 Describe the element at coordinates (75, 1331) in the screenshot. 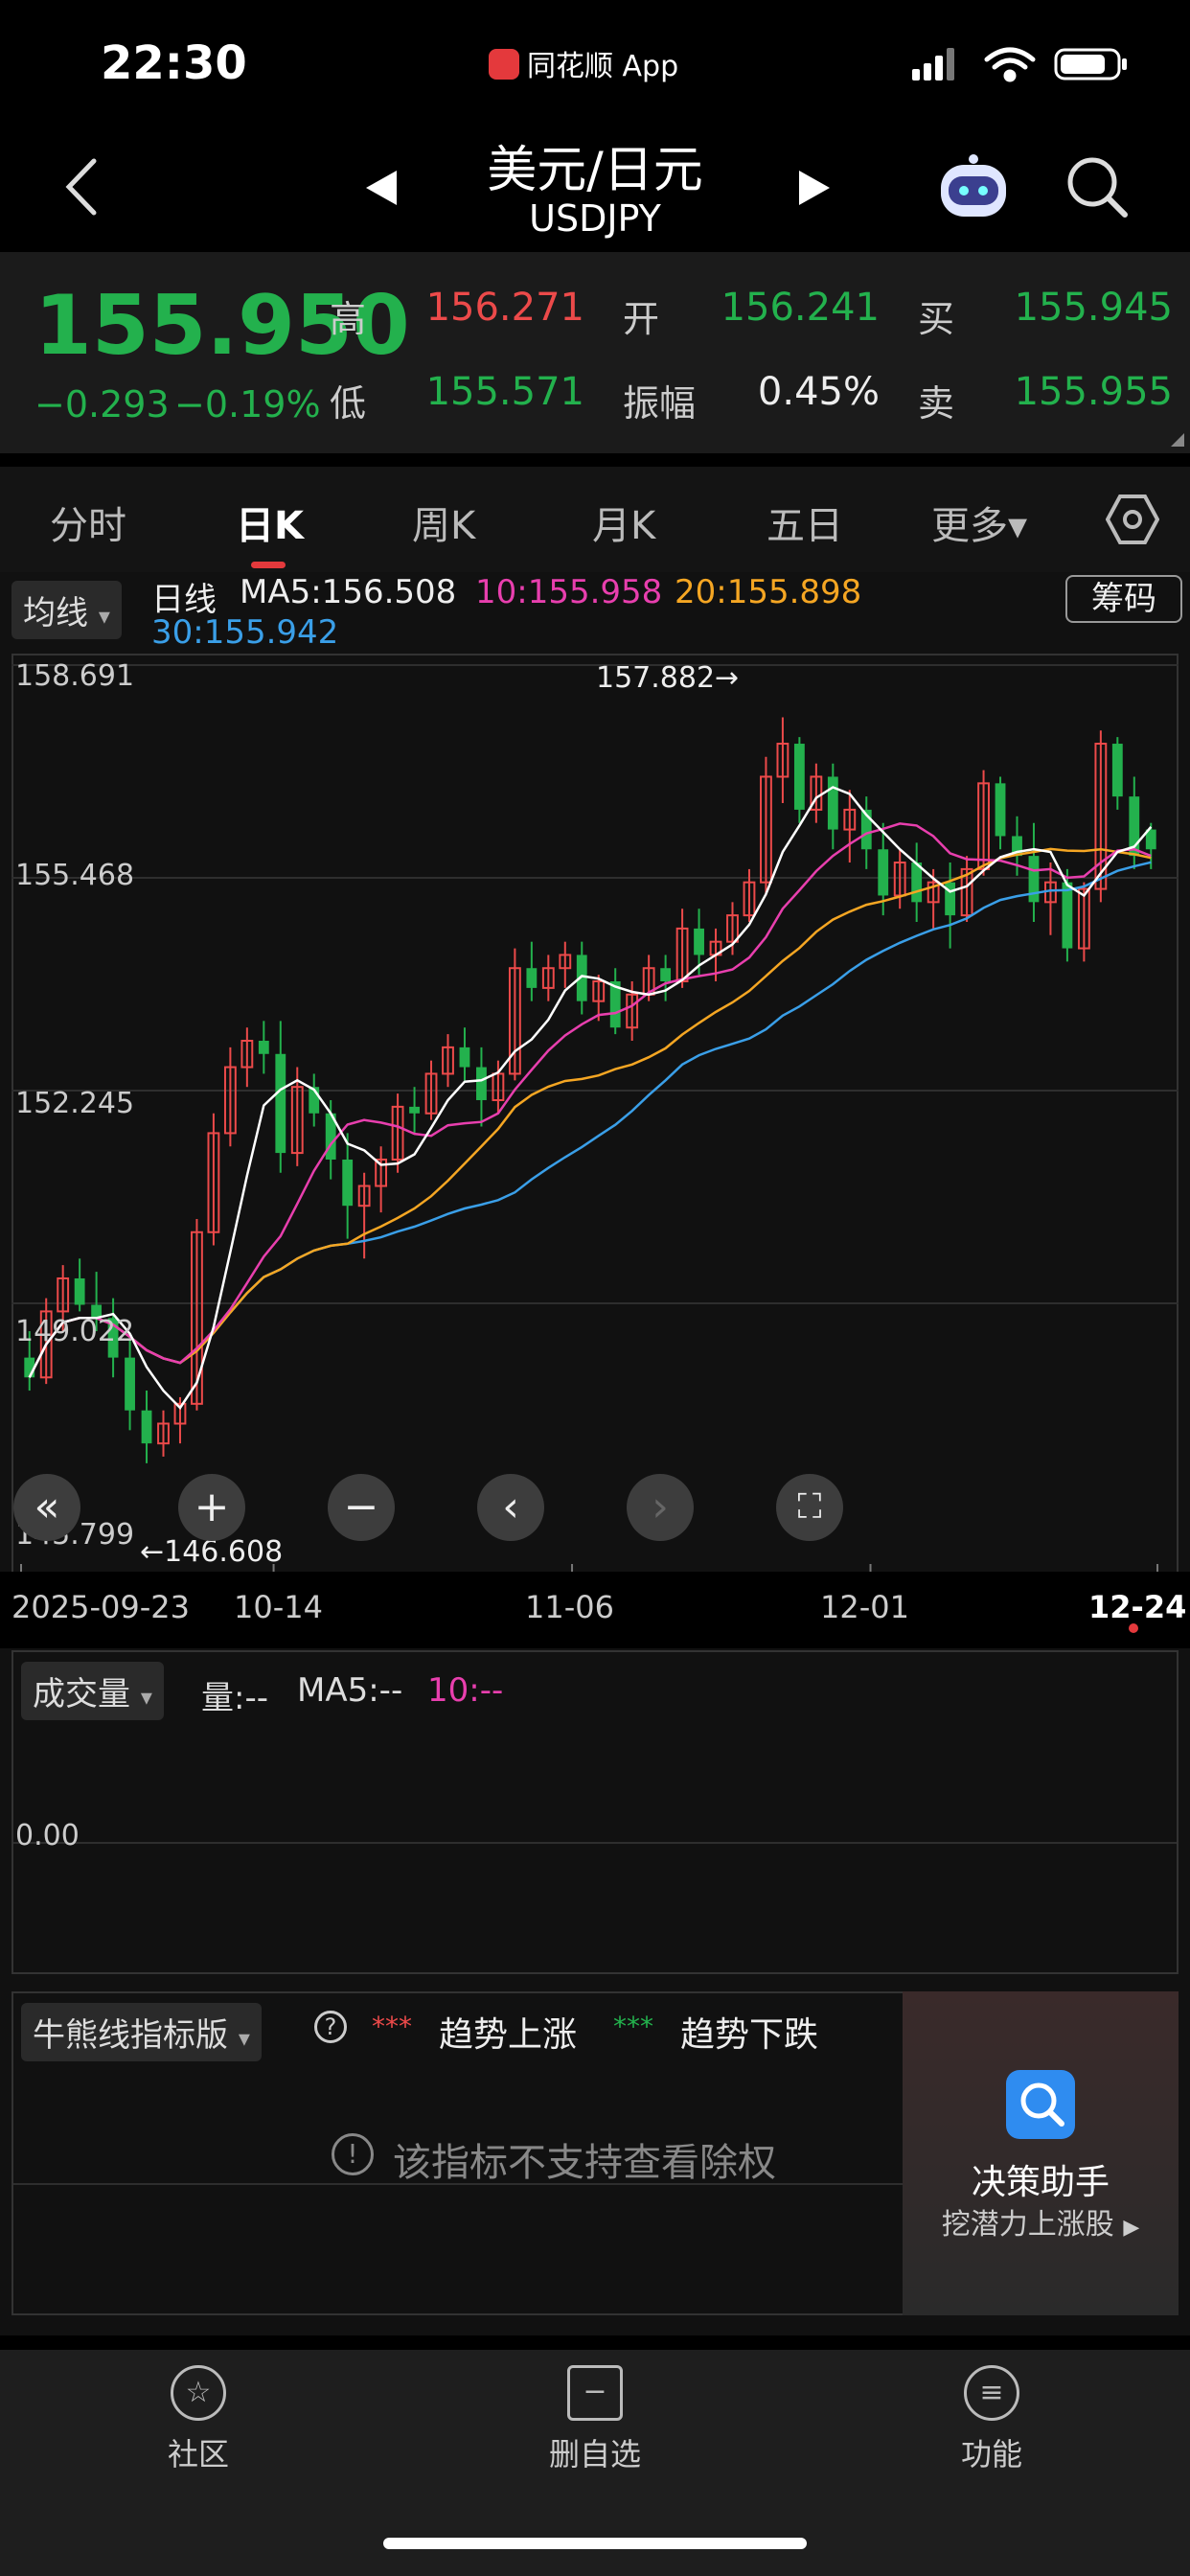

I see `y-tick-3: 149.022` at that location.